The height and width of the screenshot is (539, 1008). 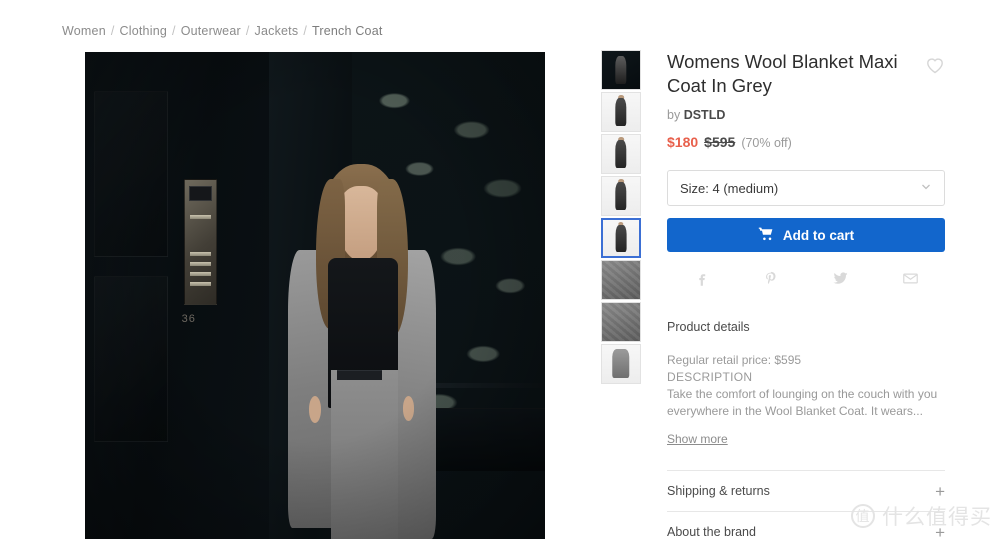 What do you see at coordinates (935, 64) in the screenshot?
I see `heart-icon` at bounding box center [935, 64].